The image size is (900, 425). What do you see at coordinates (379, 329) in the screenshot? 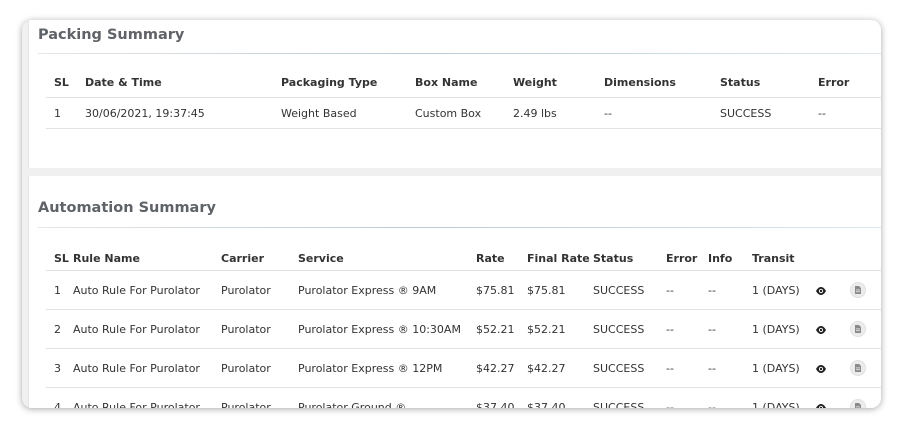
I see `cell-service: Purolator Express ® 10:30AM` at bounding box center [379, 329].